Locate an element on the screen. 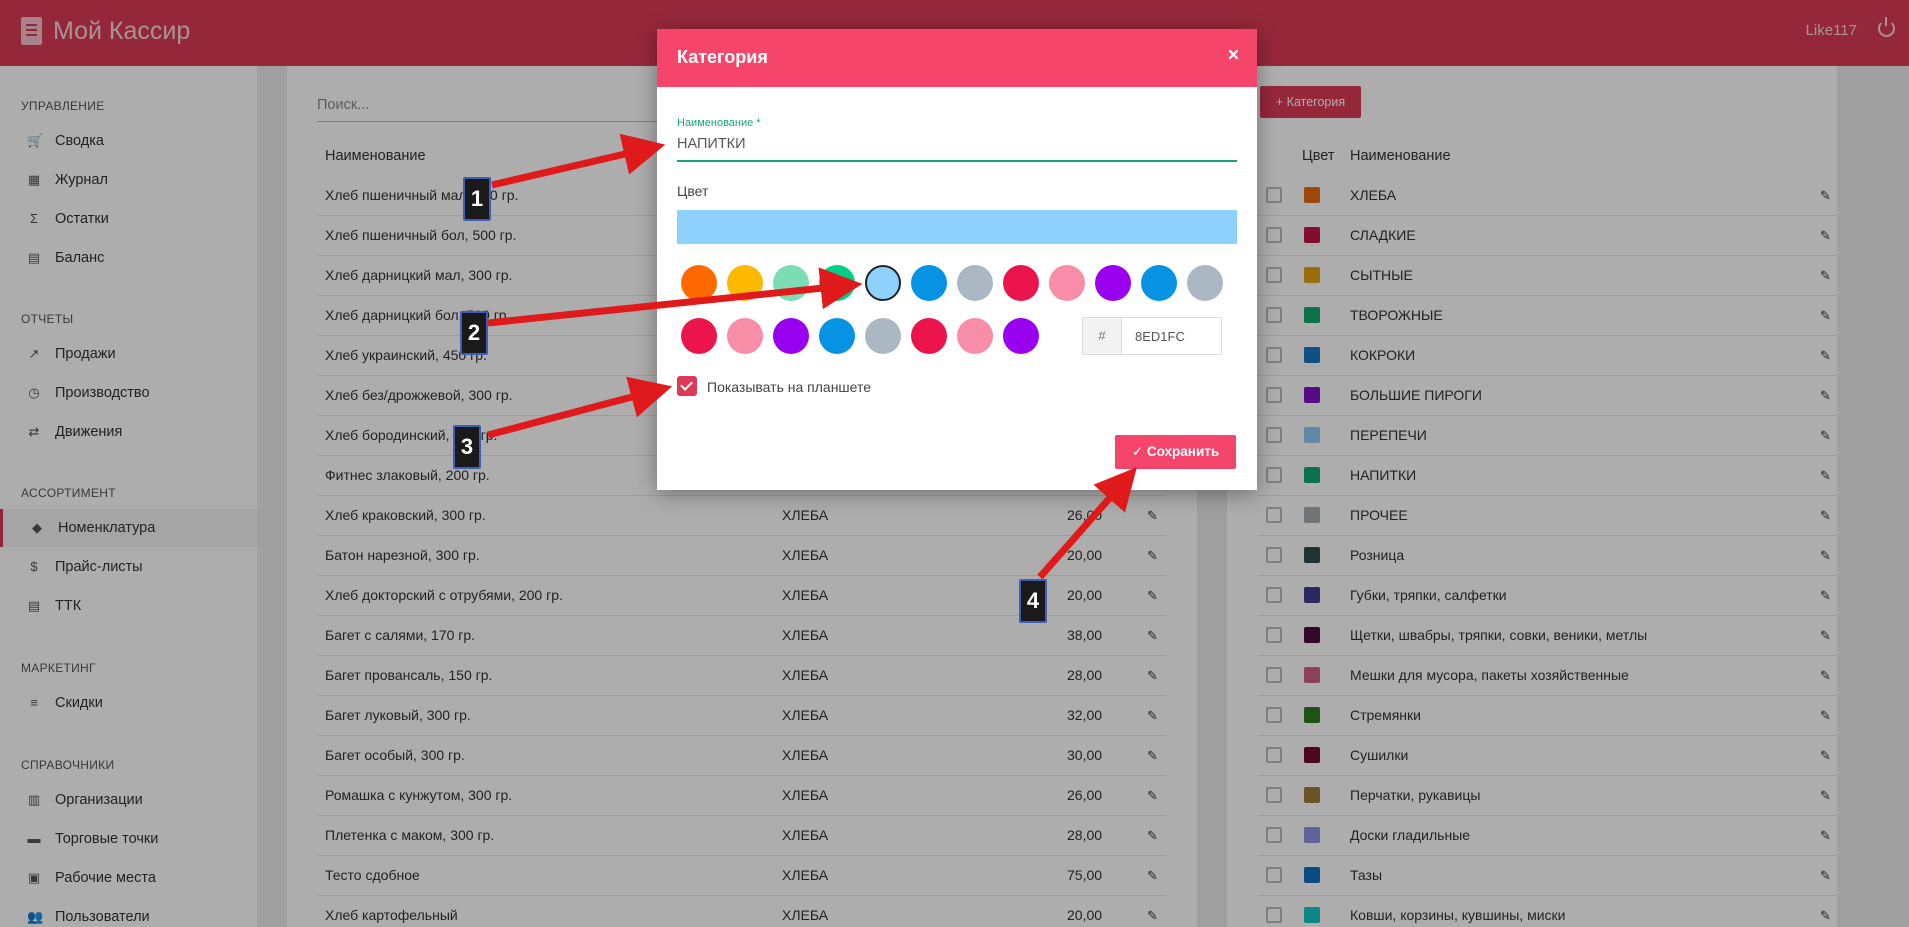 The image size is (1909, 927). annotation-badge-1: 1 is located at coordinates (477, 199).